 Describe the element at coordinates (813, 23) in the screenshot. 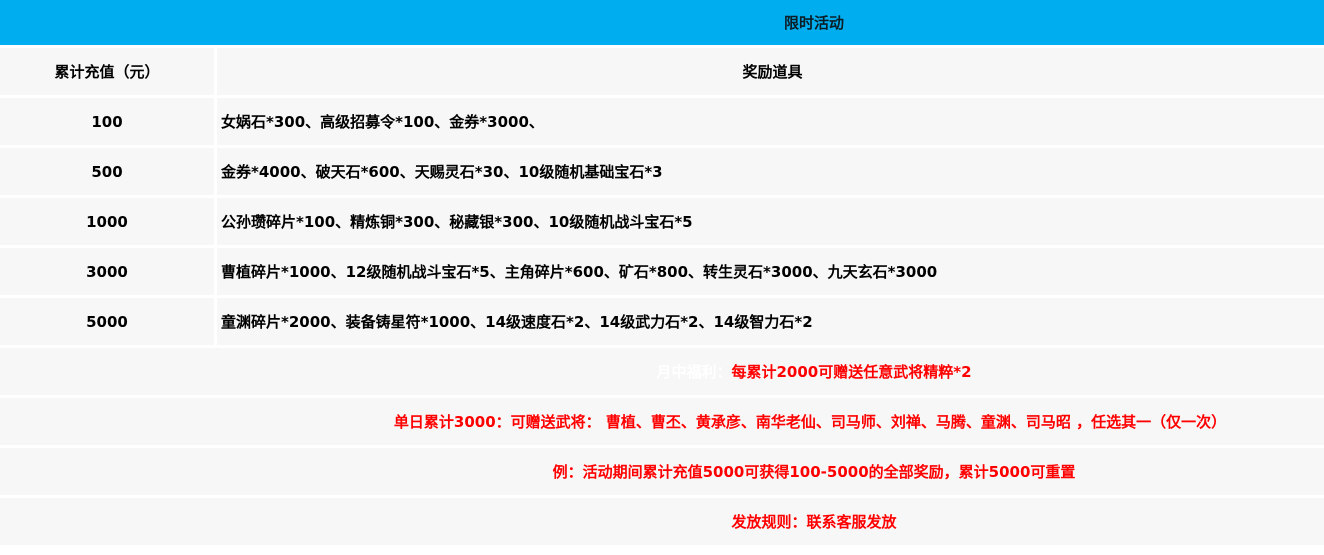

I see `page-title: 限时活动` at that location.